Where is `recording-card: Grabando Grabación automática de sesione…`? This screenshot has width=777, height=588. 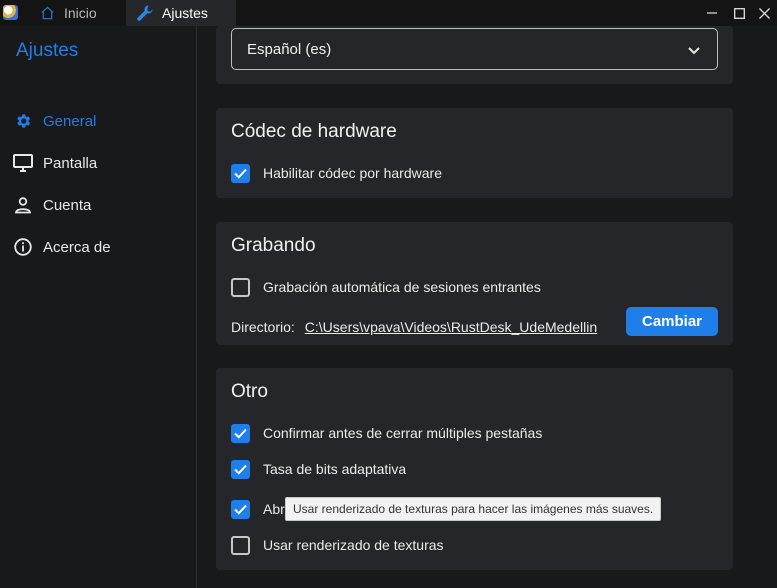
recording-card: Grabando Grabación automática de sesione… is located at coordinates (474, 283).